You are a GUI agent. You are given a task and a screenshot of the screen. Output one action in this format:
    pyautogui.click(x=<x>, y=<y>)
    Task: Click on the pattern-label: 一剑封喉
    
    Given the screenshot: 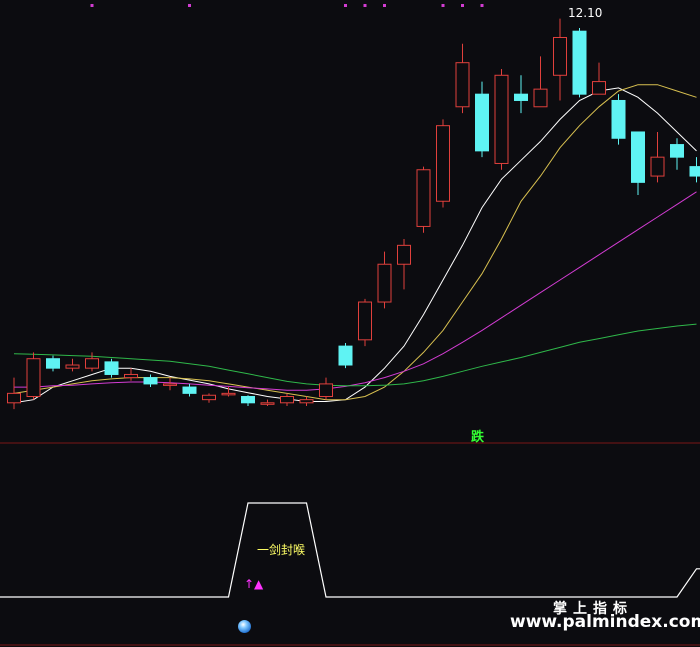 What is the action you would take?
    pyautogui.click(x=281, y=550)
    